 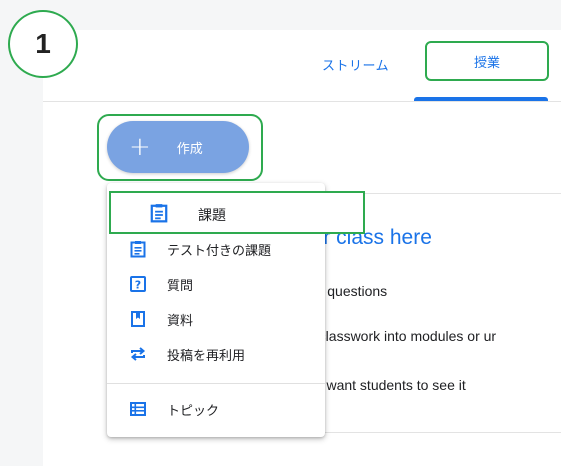 I want to click on menu-item-quiz-assignment: テスト付きの課題, so click(x=216, y=249).